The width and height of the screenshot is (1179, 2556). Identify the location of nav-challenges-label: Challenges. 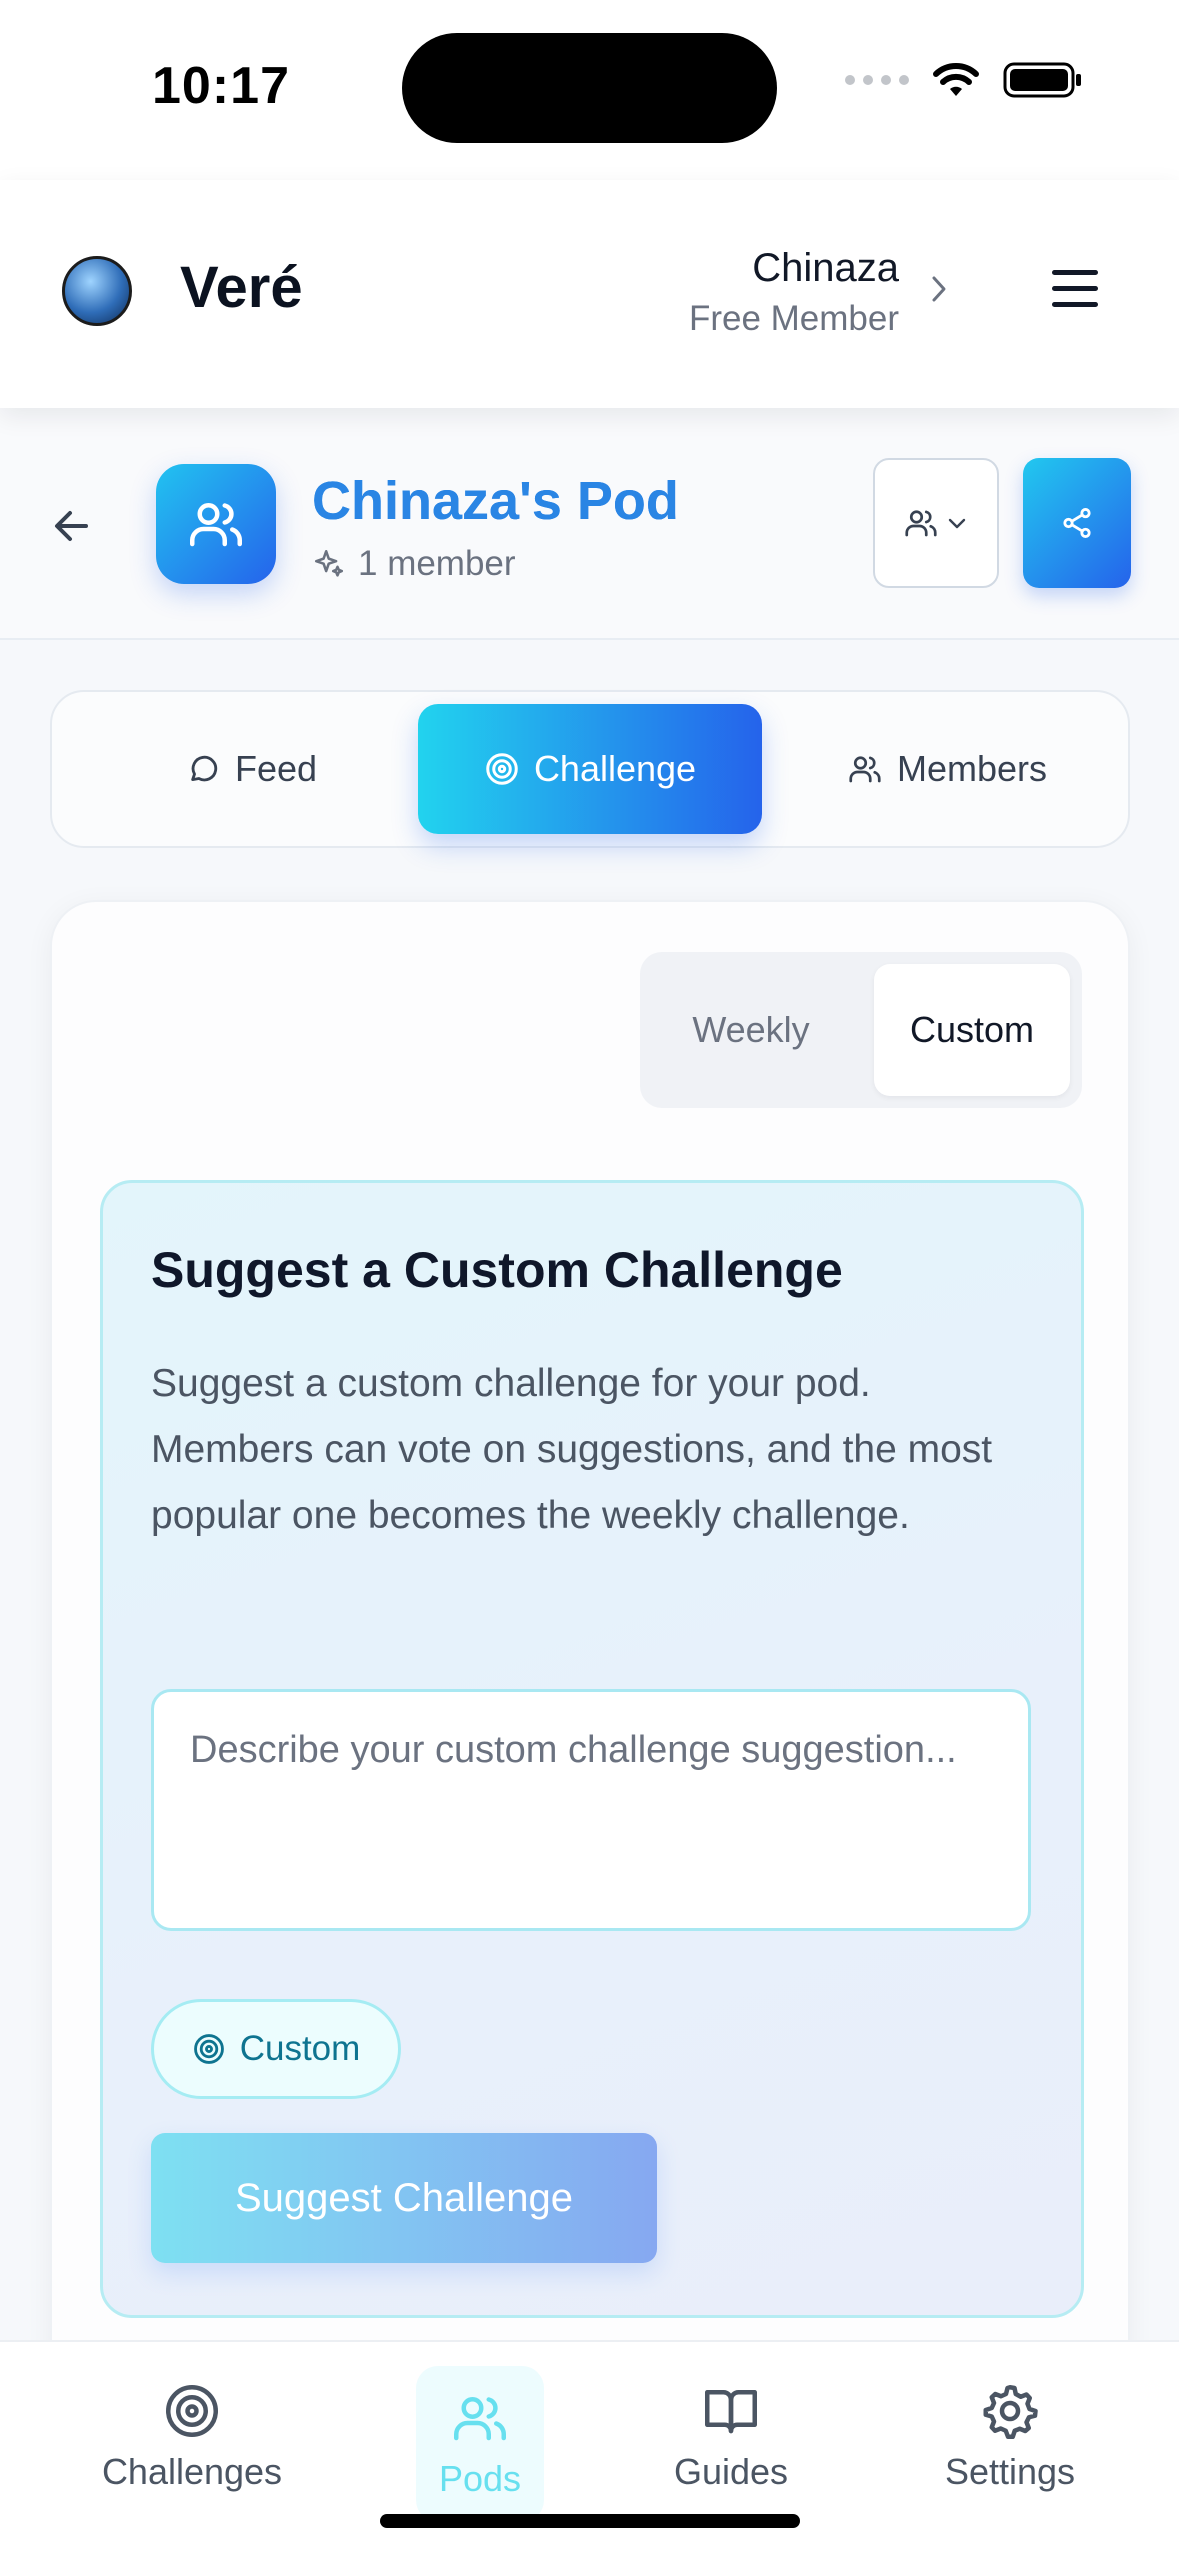
(192, 2471).